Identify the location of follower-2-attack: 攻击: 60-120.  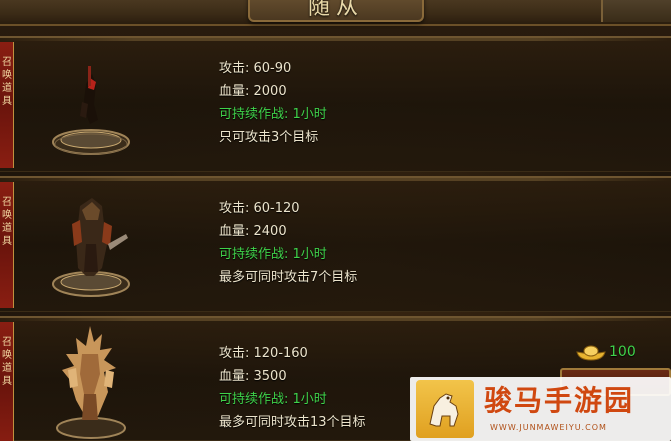
(259, 208).